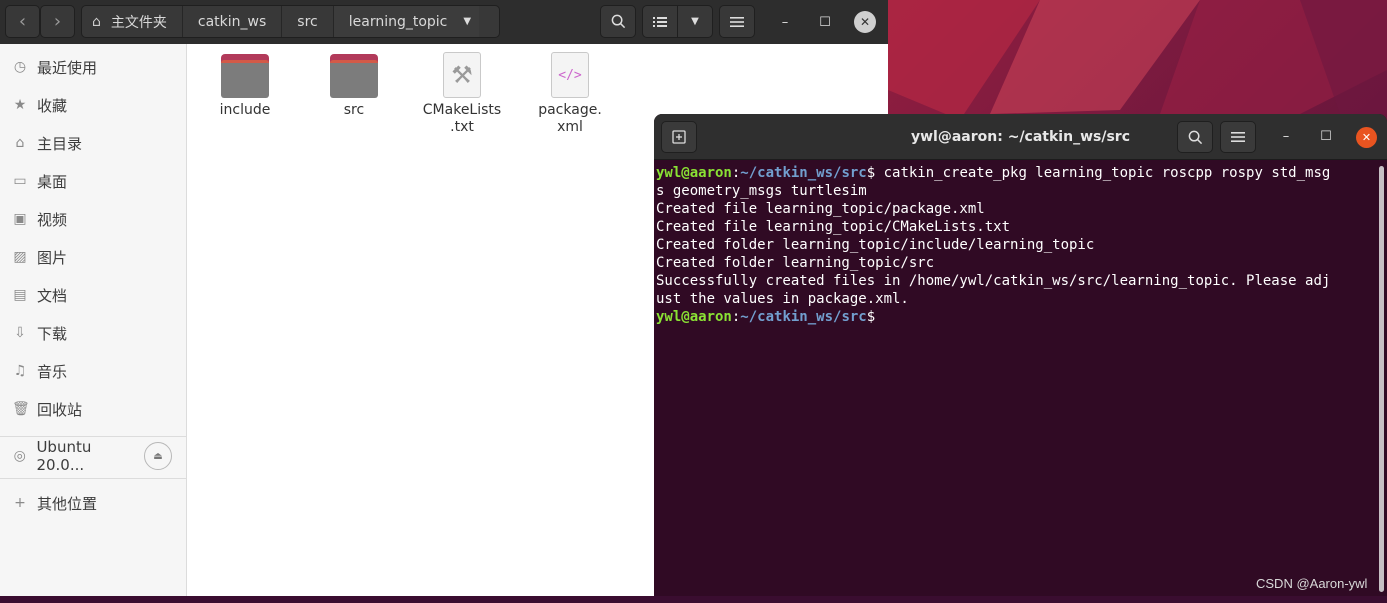  Describe the element at coordinates (93, 295) in the screenshot. I see `sidebar-item-documents: ▤ 文档` at that location.